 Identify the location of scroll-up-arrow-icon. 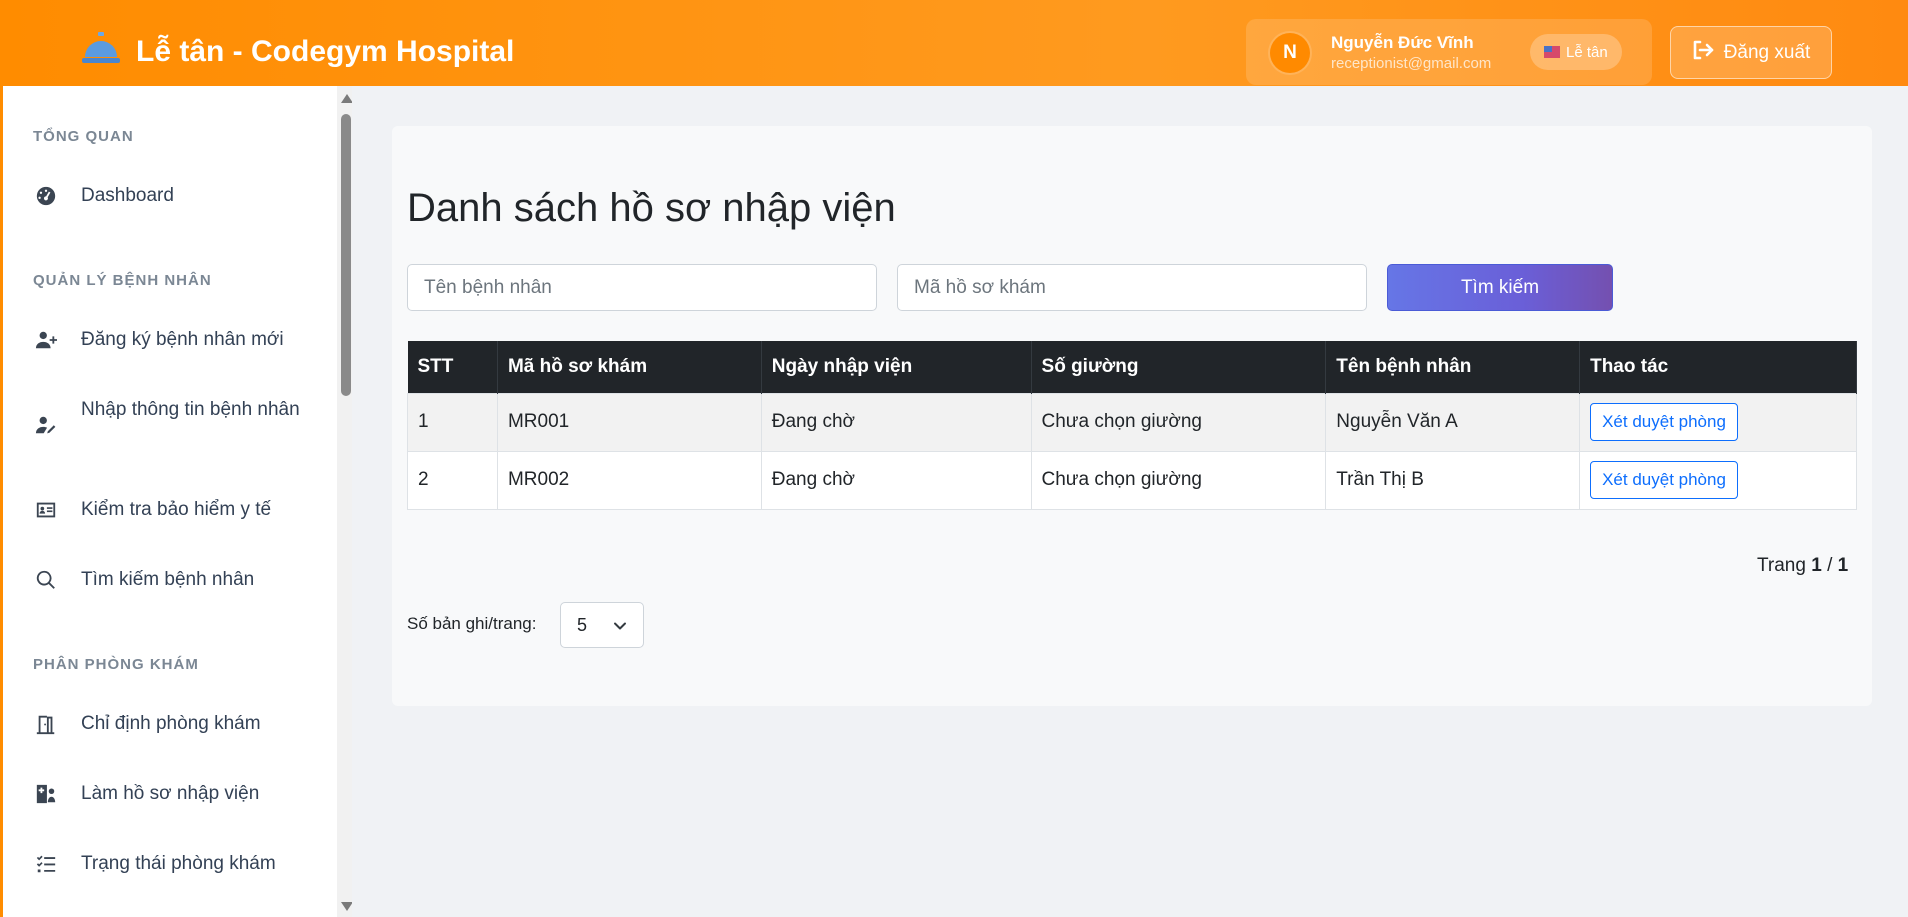
(346, 98).